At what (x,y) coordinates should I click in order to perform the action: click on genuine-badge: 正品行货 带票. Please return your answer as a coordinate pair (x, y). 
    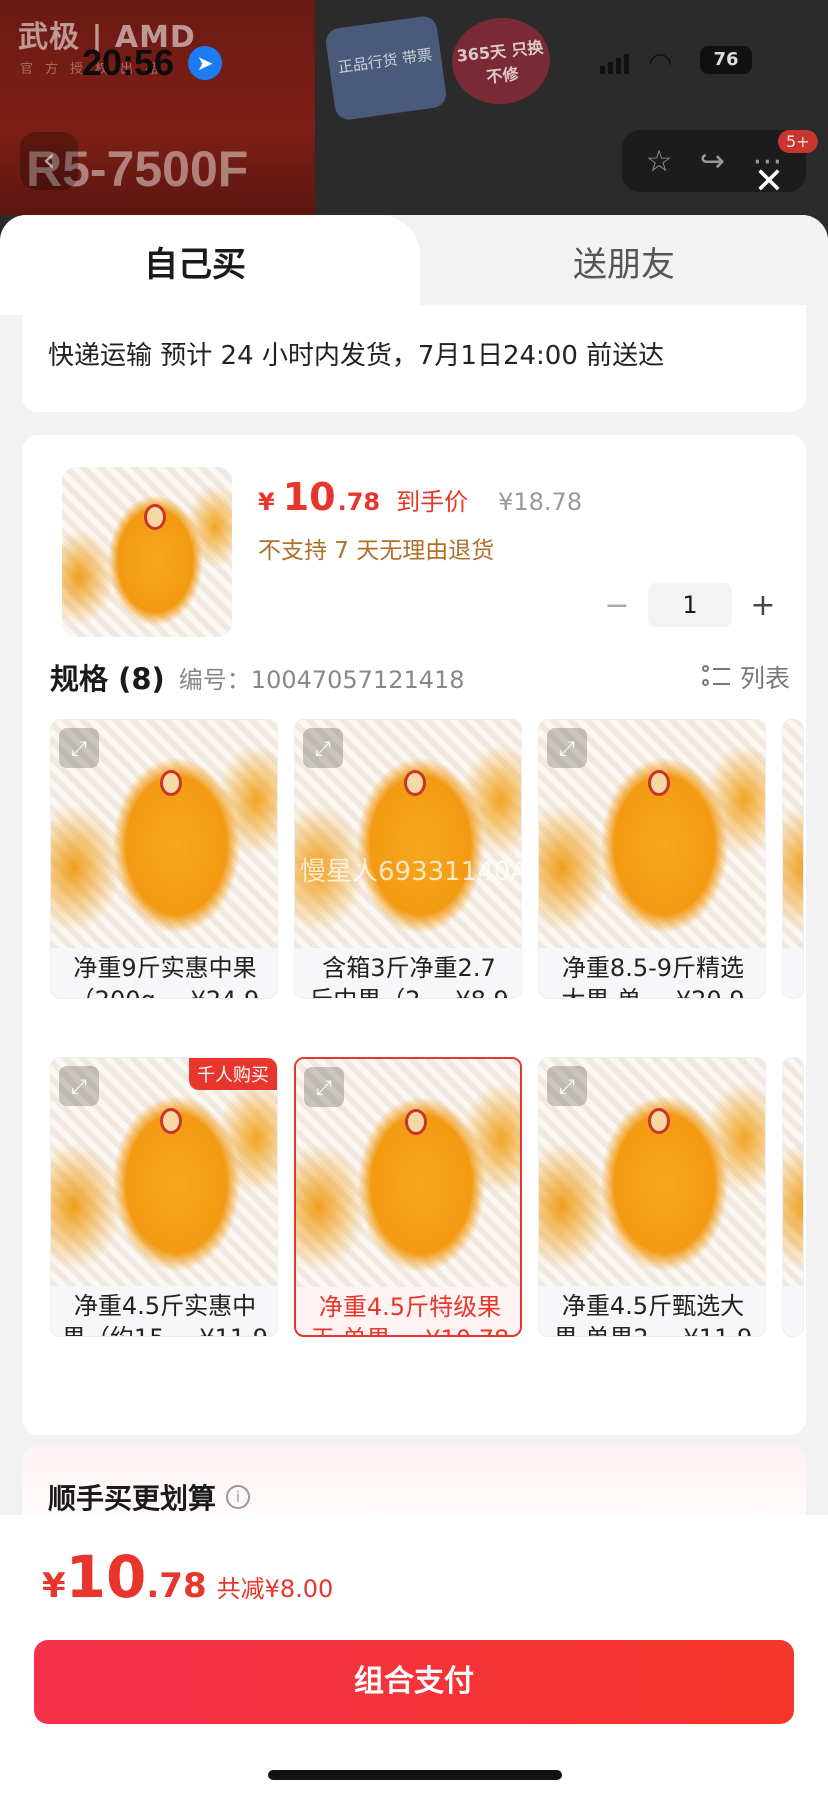
    Looking at the image, I should click on (386, 68).